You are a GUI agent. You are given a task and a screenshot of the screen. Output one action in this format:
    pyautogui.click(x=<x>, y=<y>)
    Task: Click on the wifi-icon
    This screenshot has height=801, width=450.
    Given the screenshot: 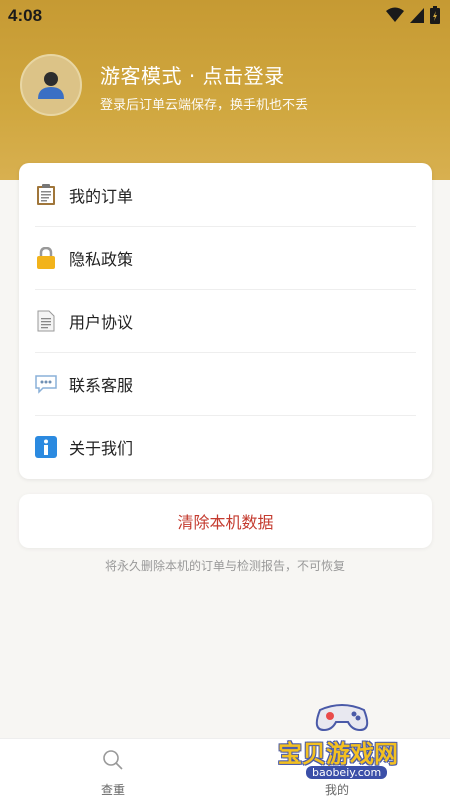 What is the action you would take?
    pyautogui.click(x=395, y=14)
    